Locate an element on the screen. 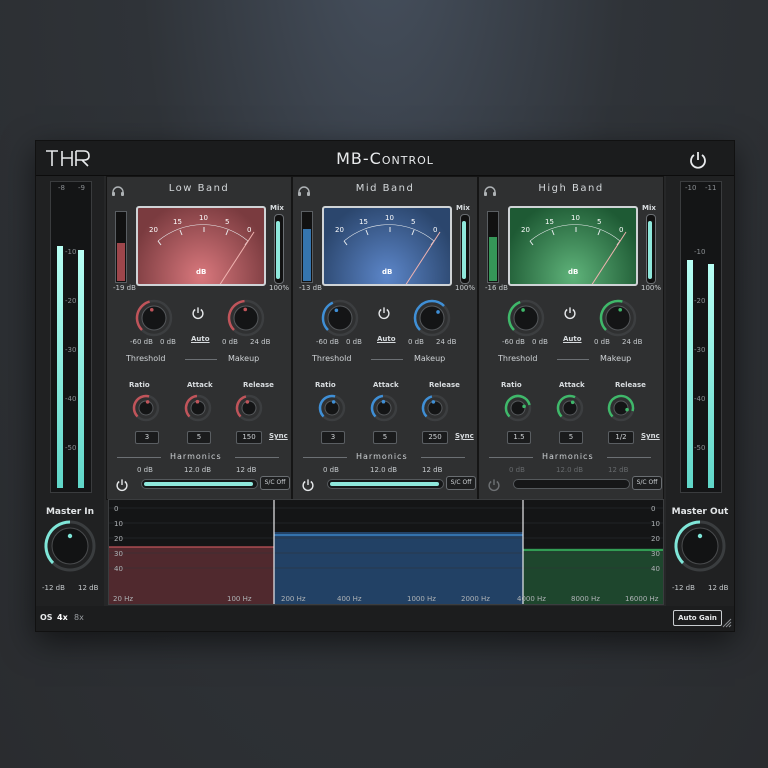 This screenshot has width=768, height=768. mix-slider-fill is located at coordinates (650, 250).